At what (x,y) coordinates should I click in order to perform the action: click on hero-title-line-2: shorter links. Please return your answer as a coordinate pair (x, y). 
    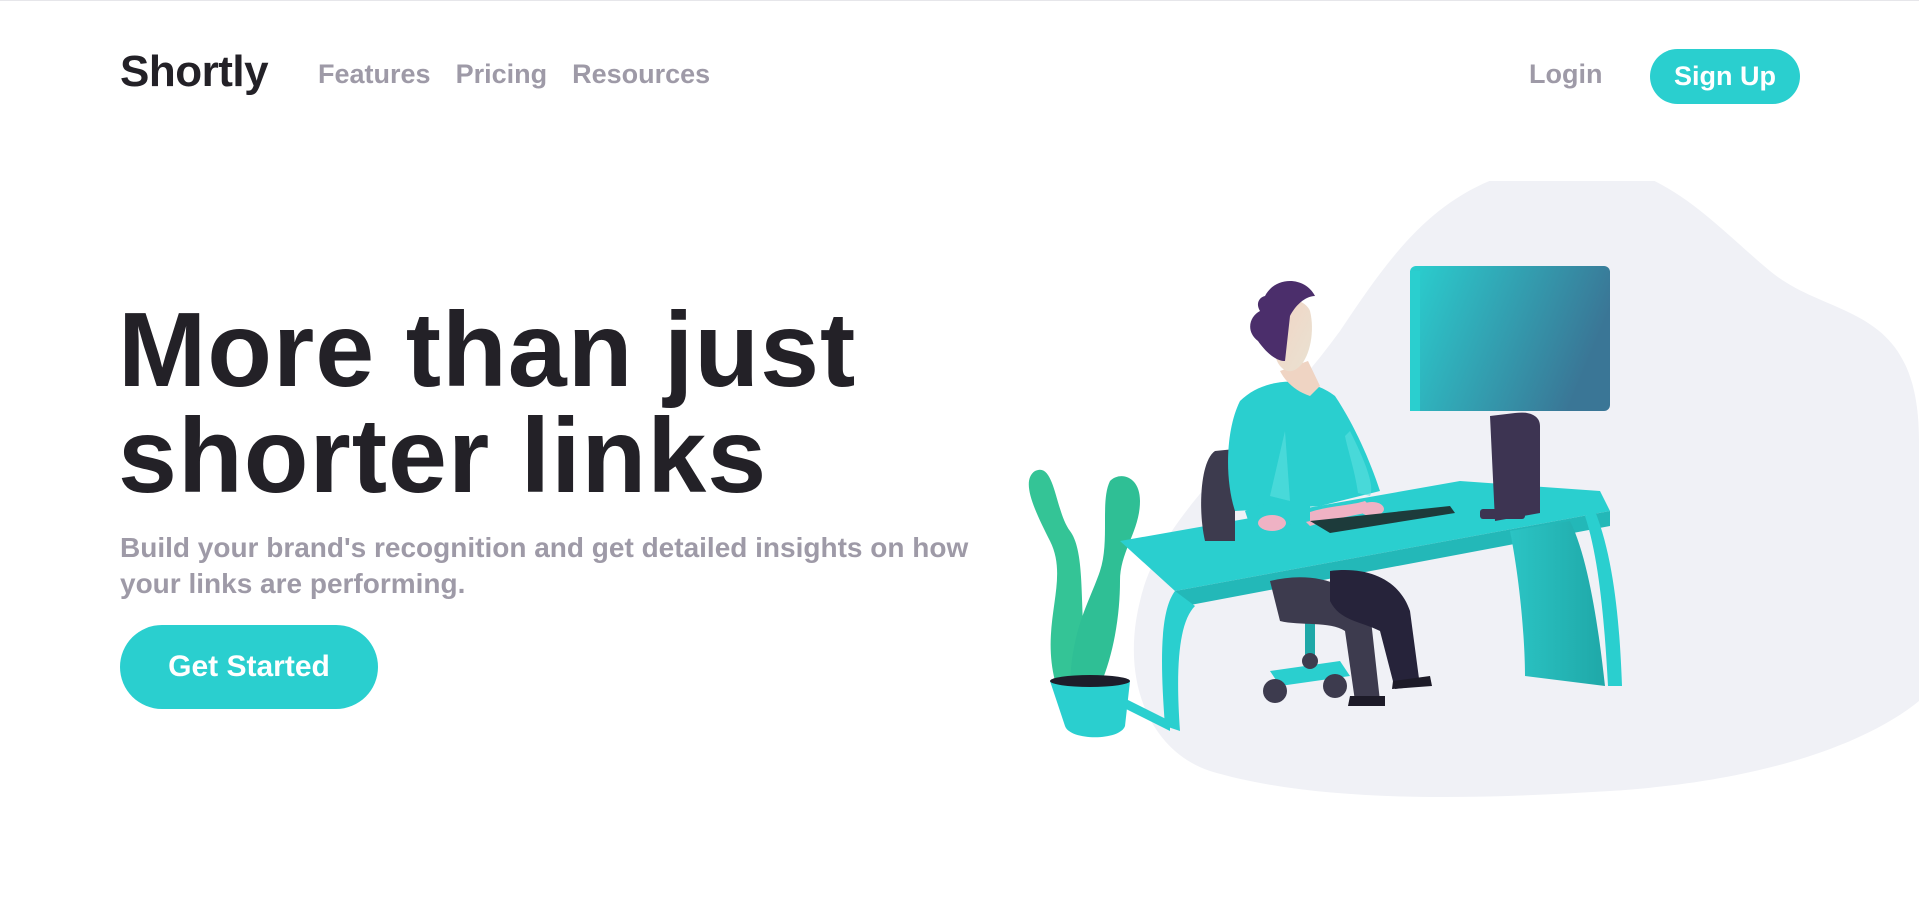
    Looking at the image, I should click on (443, 456).